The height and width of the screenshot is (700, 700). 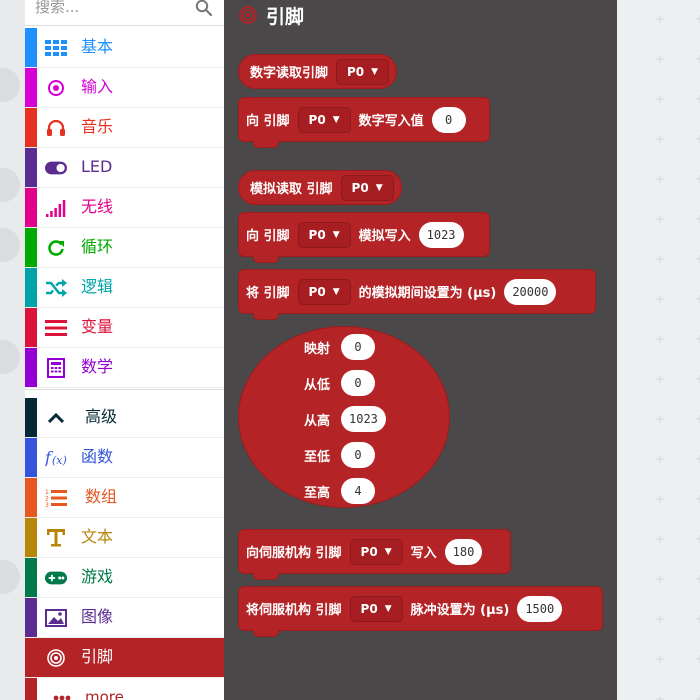 I want to click on value-input: 20000, so click(x=530, y=291).